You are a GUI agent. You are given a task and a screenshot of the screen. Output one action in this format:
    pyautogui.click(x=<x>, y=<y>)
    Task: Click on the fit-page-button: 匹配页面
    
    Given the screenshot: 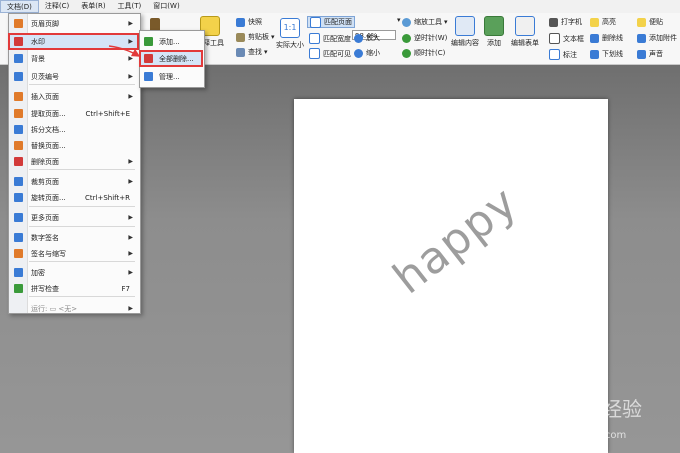 What is the action you would take?
    pyautogui.click(x=331, y=22)
    